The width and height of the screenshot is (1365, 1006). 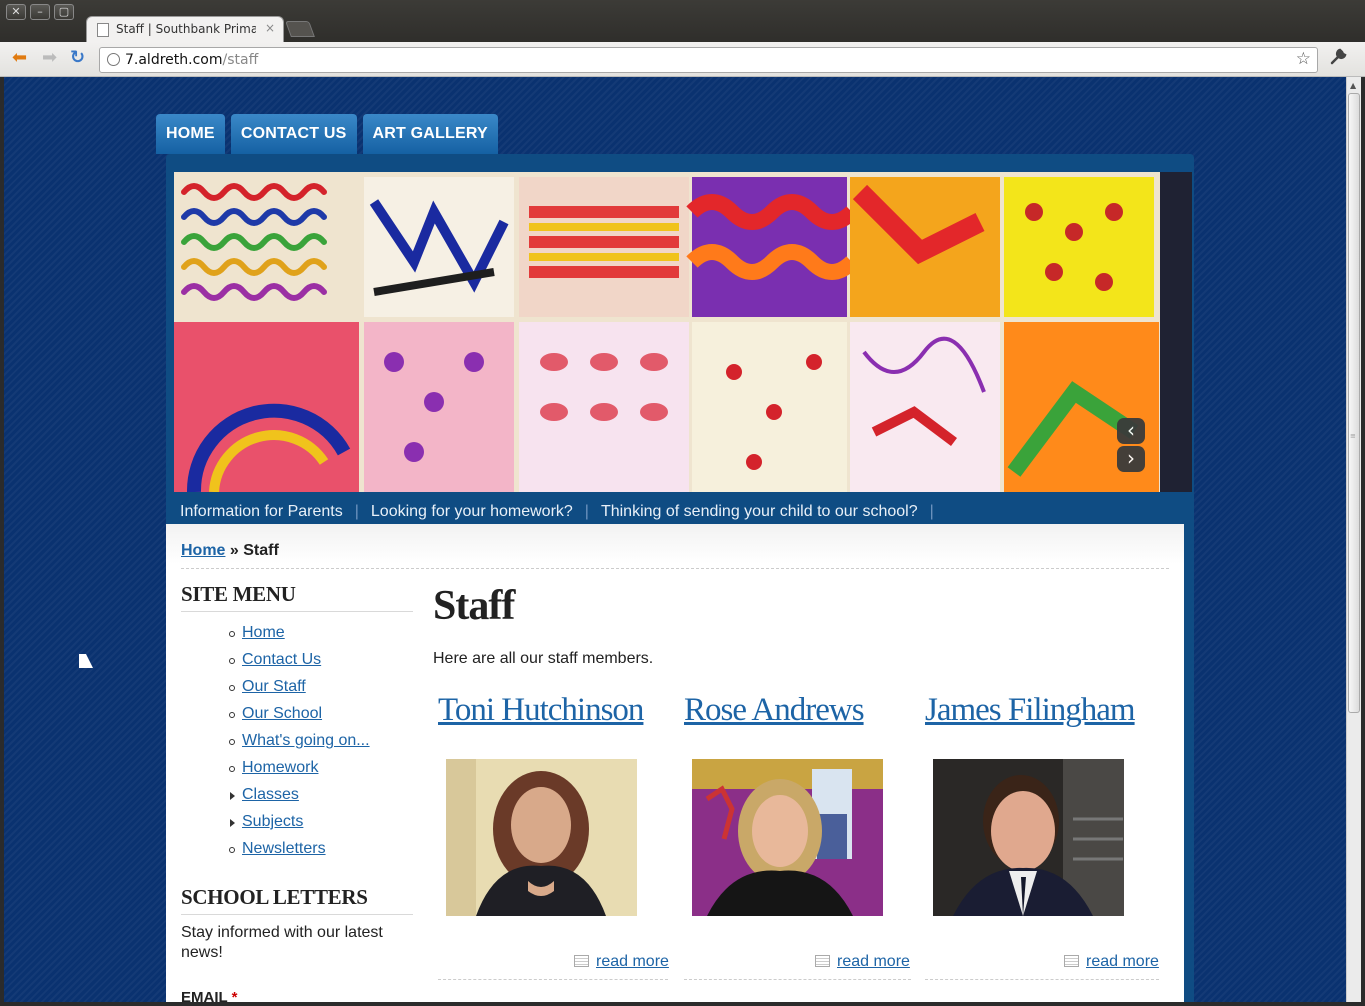 What do you see at coordinates (280, 767) in the screenshot?
I see `site-menu-link-homework: Homework` at bounding box center [280, 767].